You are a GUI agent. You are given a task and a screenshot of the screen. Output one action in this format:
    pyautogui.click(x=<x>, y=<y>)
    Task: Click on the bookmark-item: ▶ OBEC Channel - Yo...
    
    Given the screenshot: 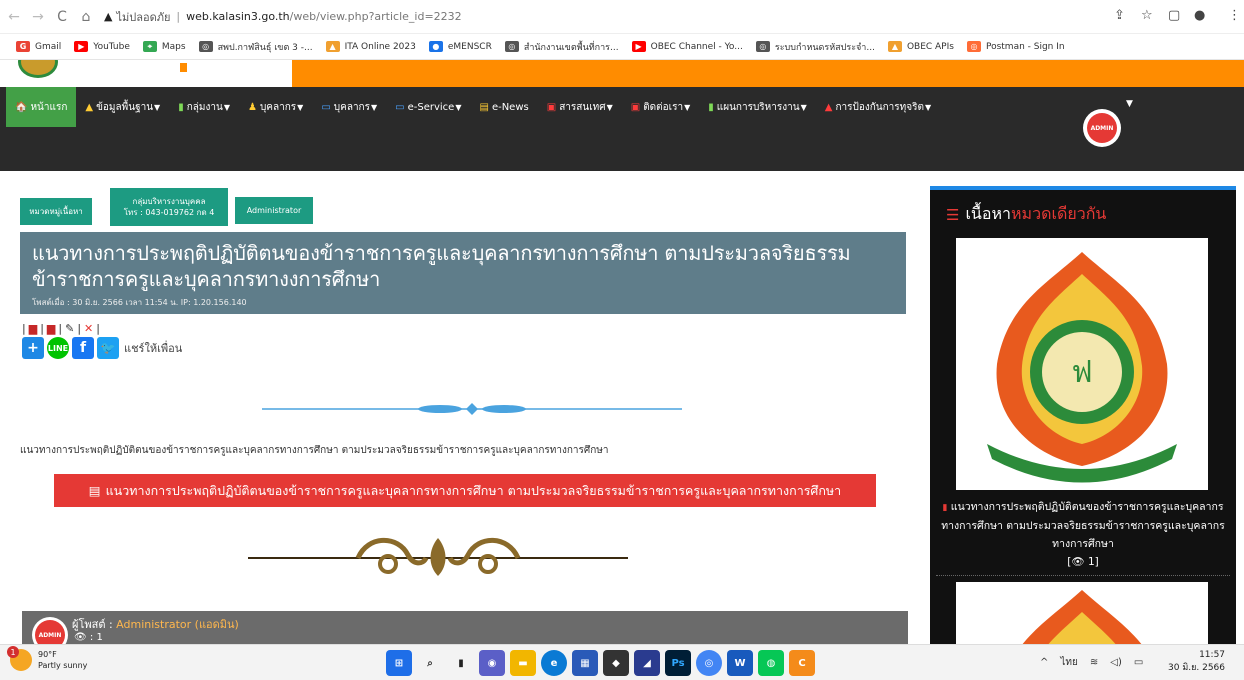 What is the action you would take?
    pyautogui.click(x=687, y=46)
    